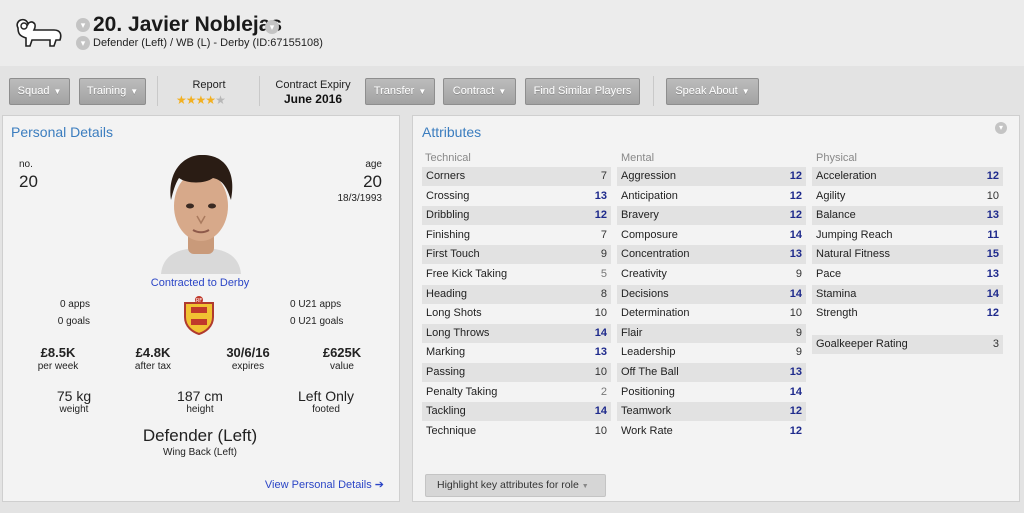 Image resolution: width=1024 pixels, height=513 pixels. I want to click on attribute-name: Crossing, so click(448, 195).